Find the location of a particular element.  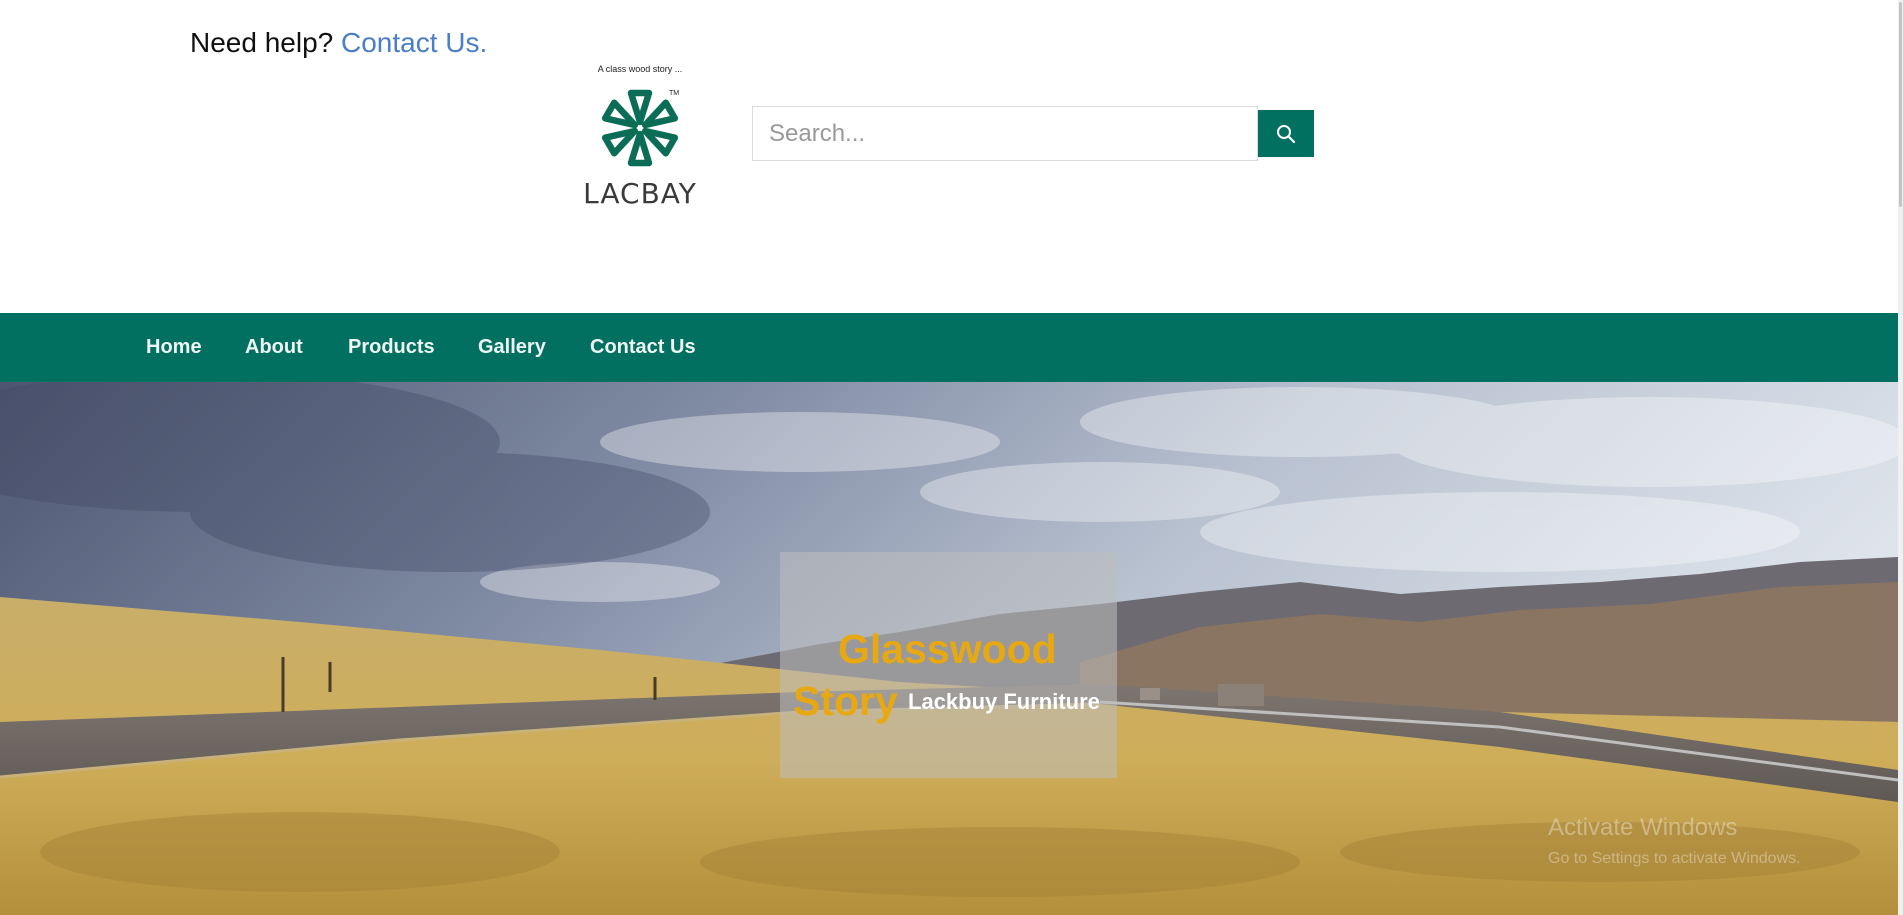

watermark-line2: Go to Settings to activate Windows. is located at coordinates (1674, 858).